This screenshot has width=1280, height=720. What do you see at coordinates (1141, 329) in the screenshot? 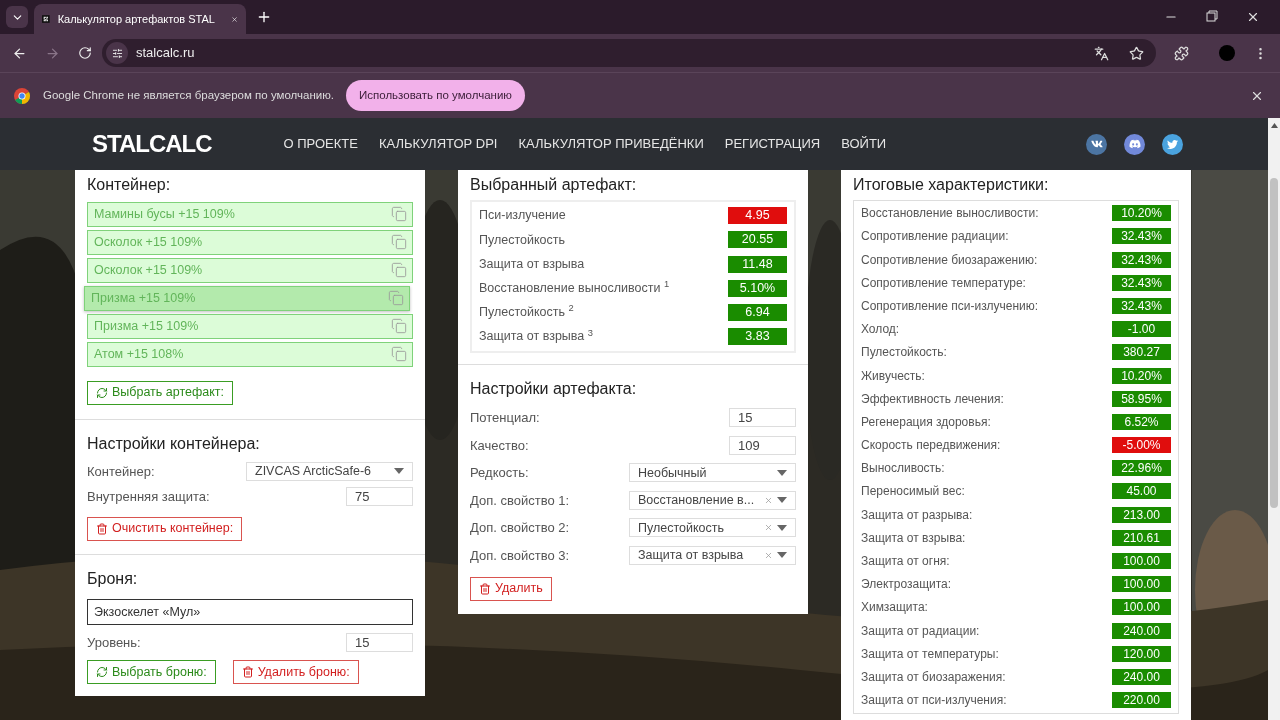
I see `stat-value: -1.00` at bounding box center [1141, 329].